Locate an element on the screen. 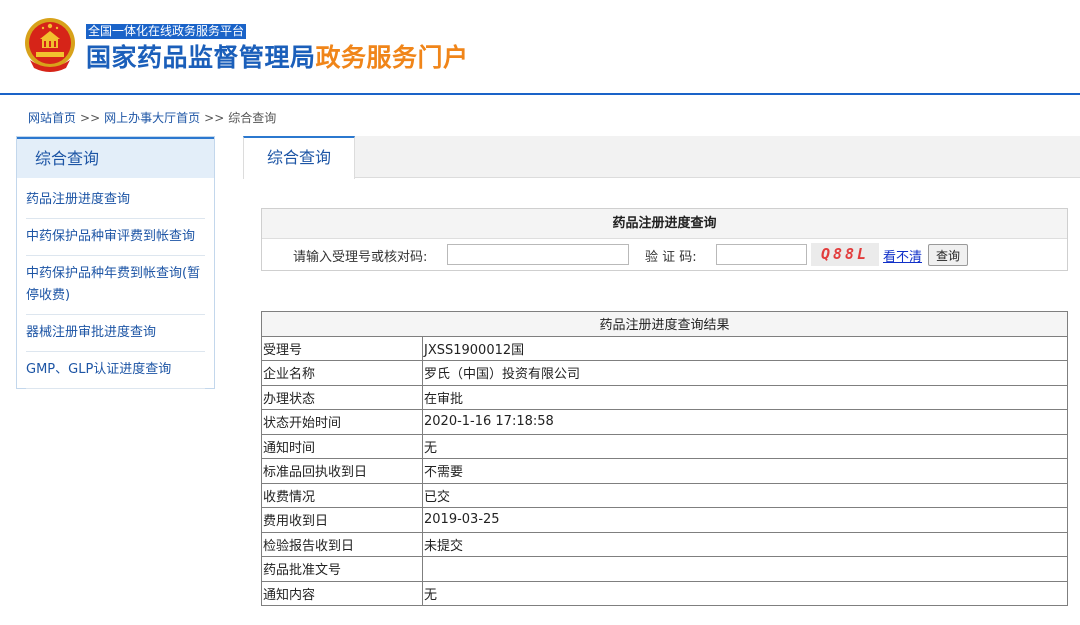 This screenshot has height=625, width=1080. row-key: 费用收到日 is located at coordinates (342, 520).